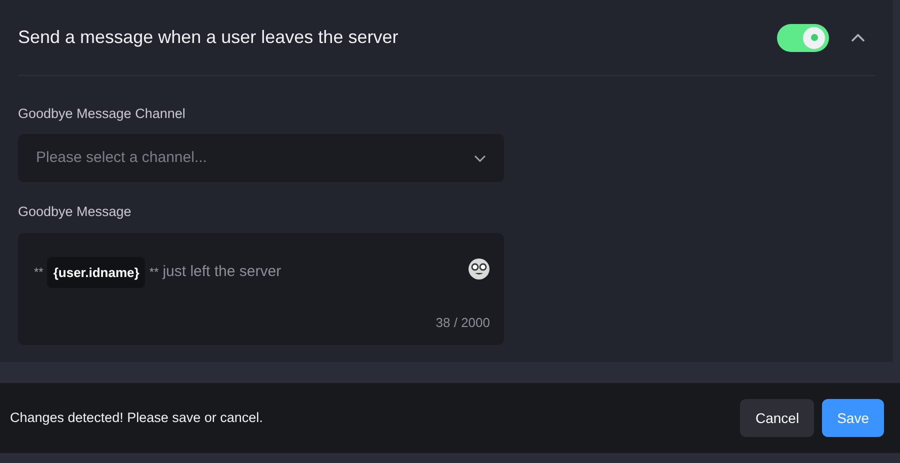 This screenshot has height=463, width=900. I want to click on message-textarea: ** {user.idname} ** just left the server 38 / 2000, so click(261, 288).